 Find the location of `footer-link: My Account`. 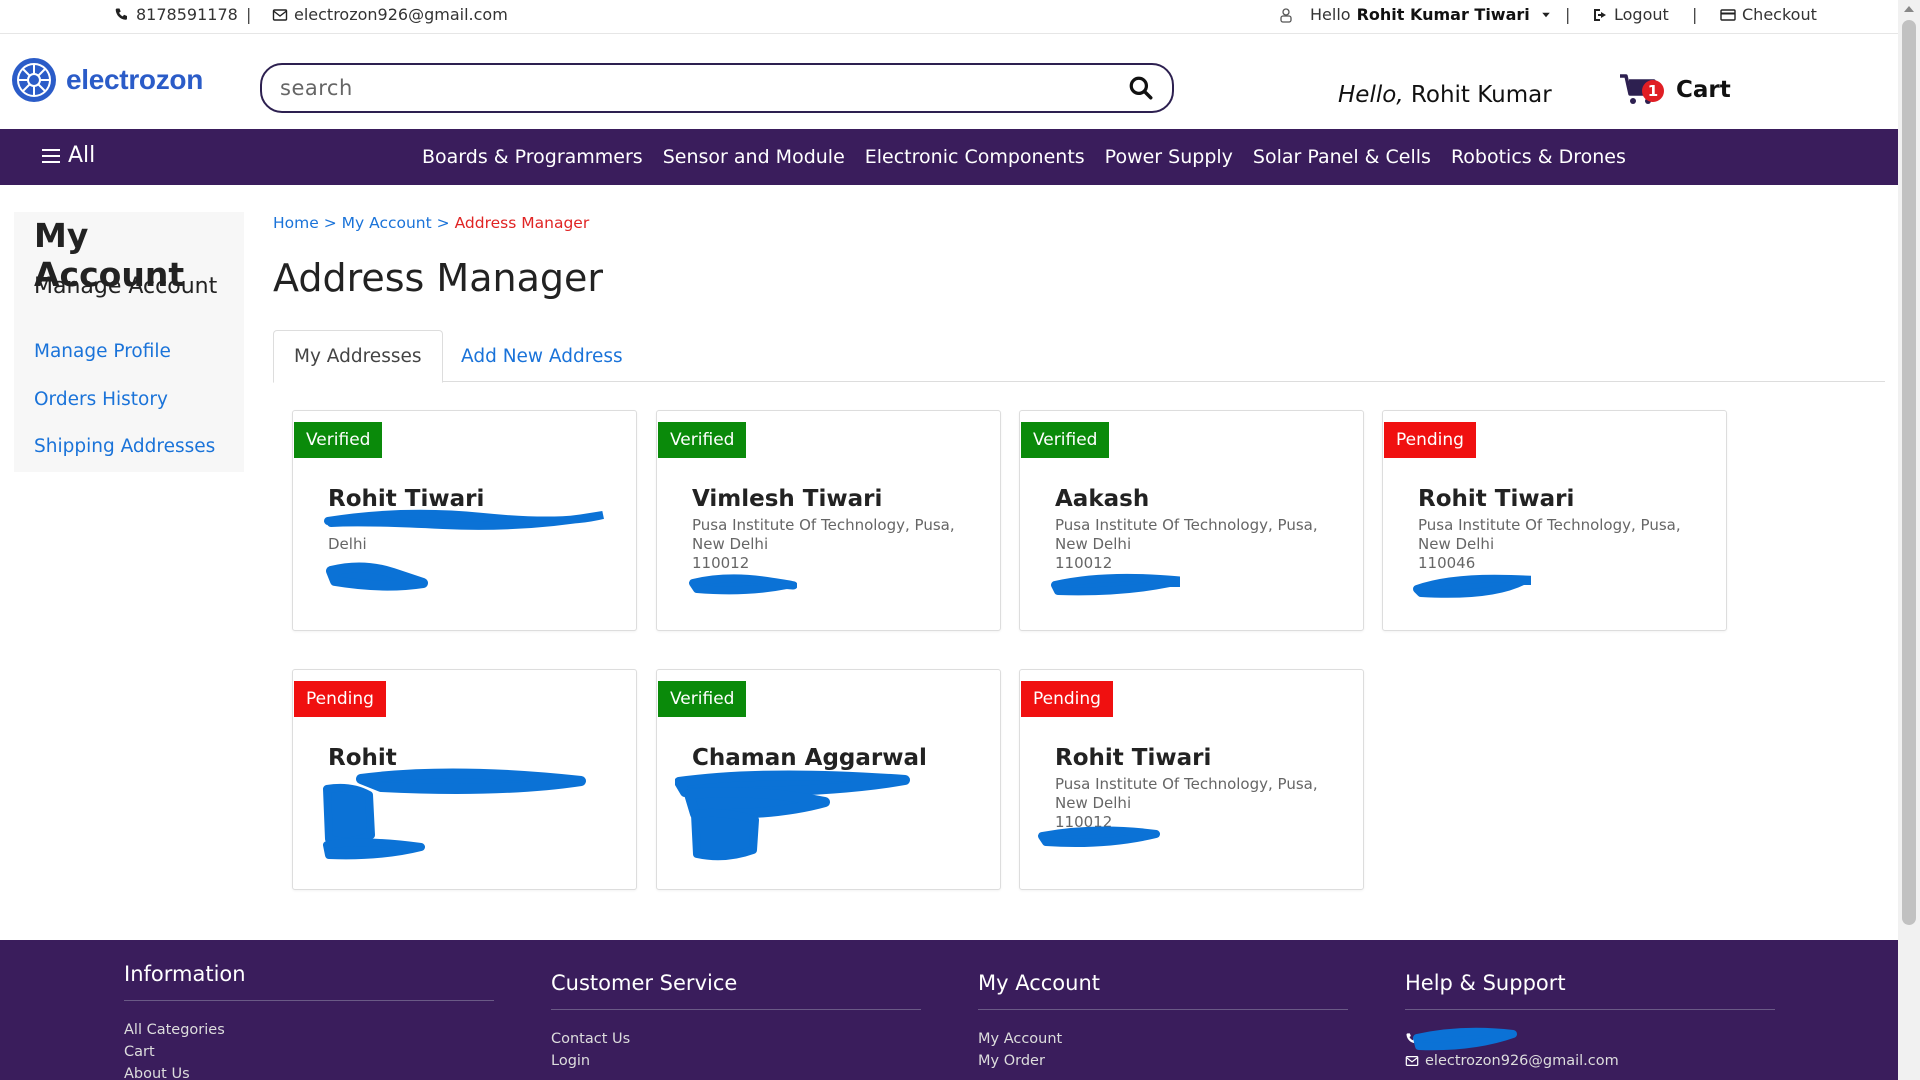

footer-link: My Account is located at coordinates (1163, 1039).